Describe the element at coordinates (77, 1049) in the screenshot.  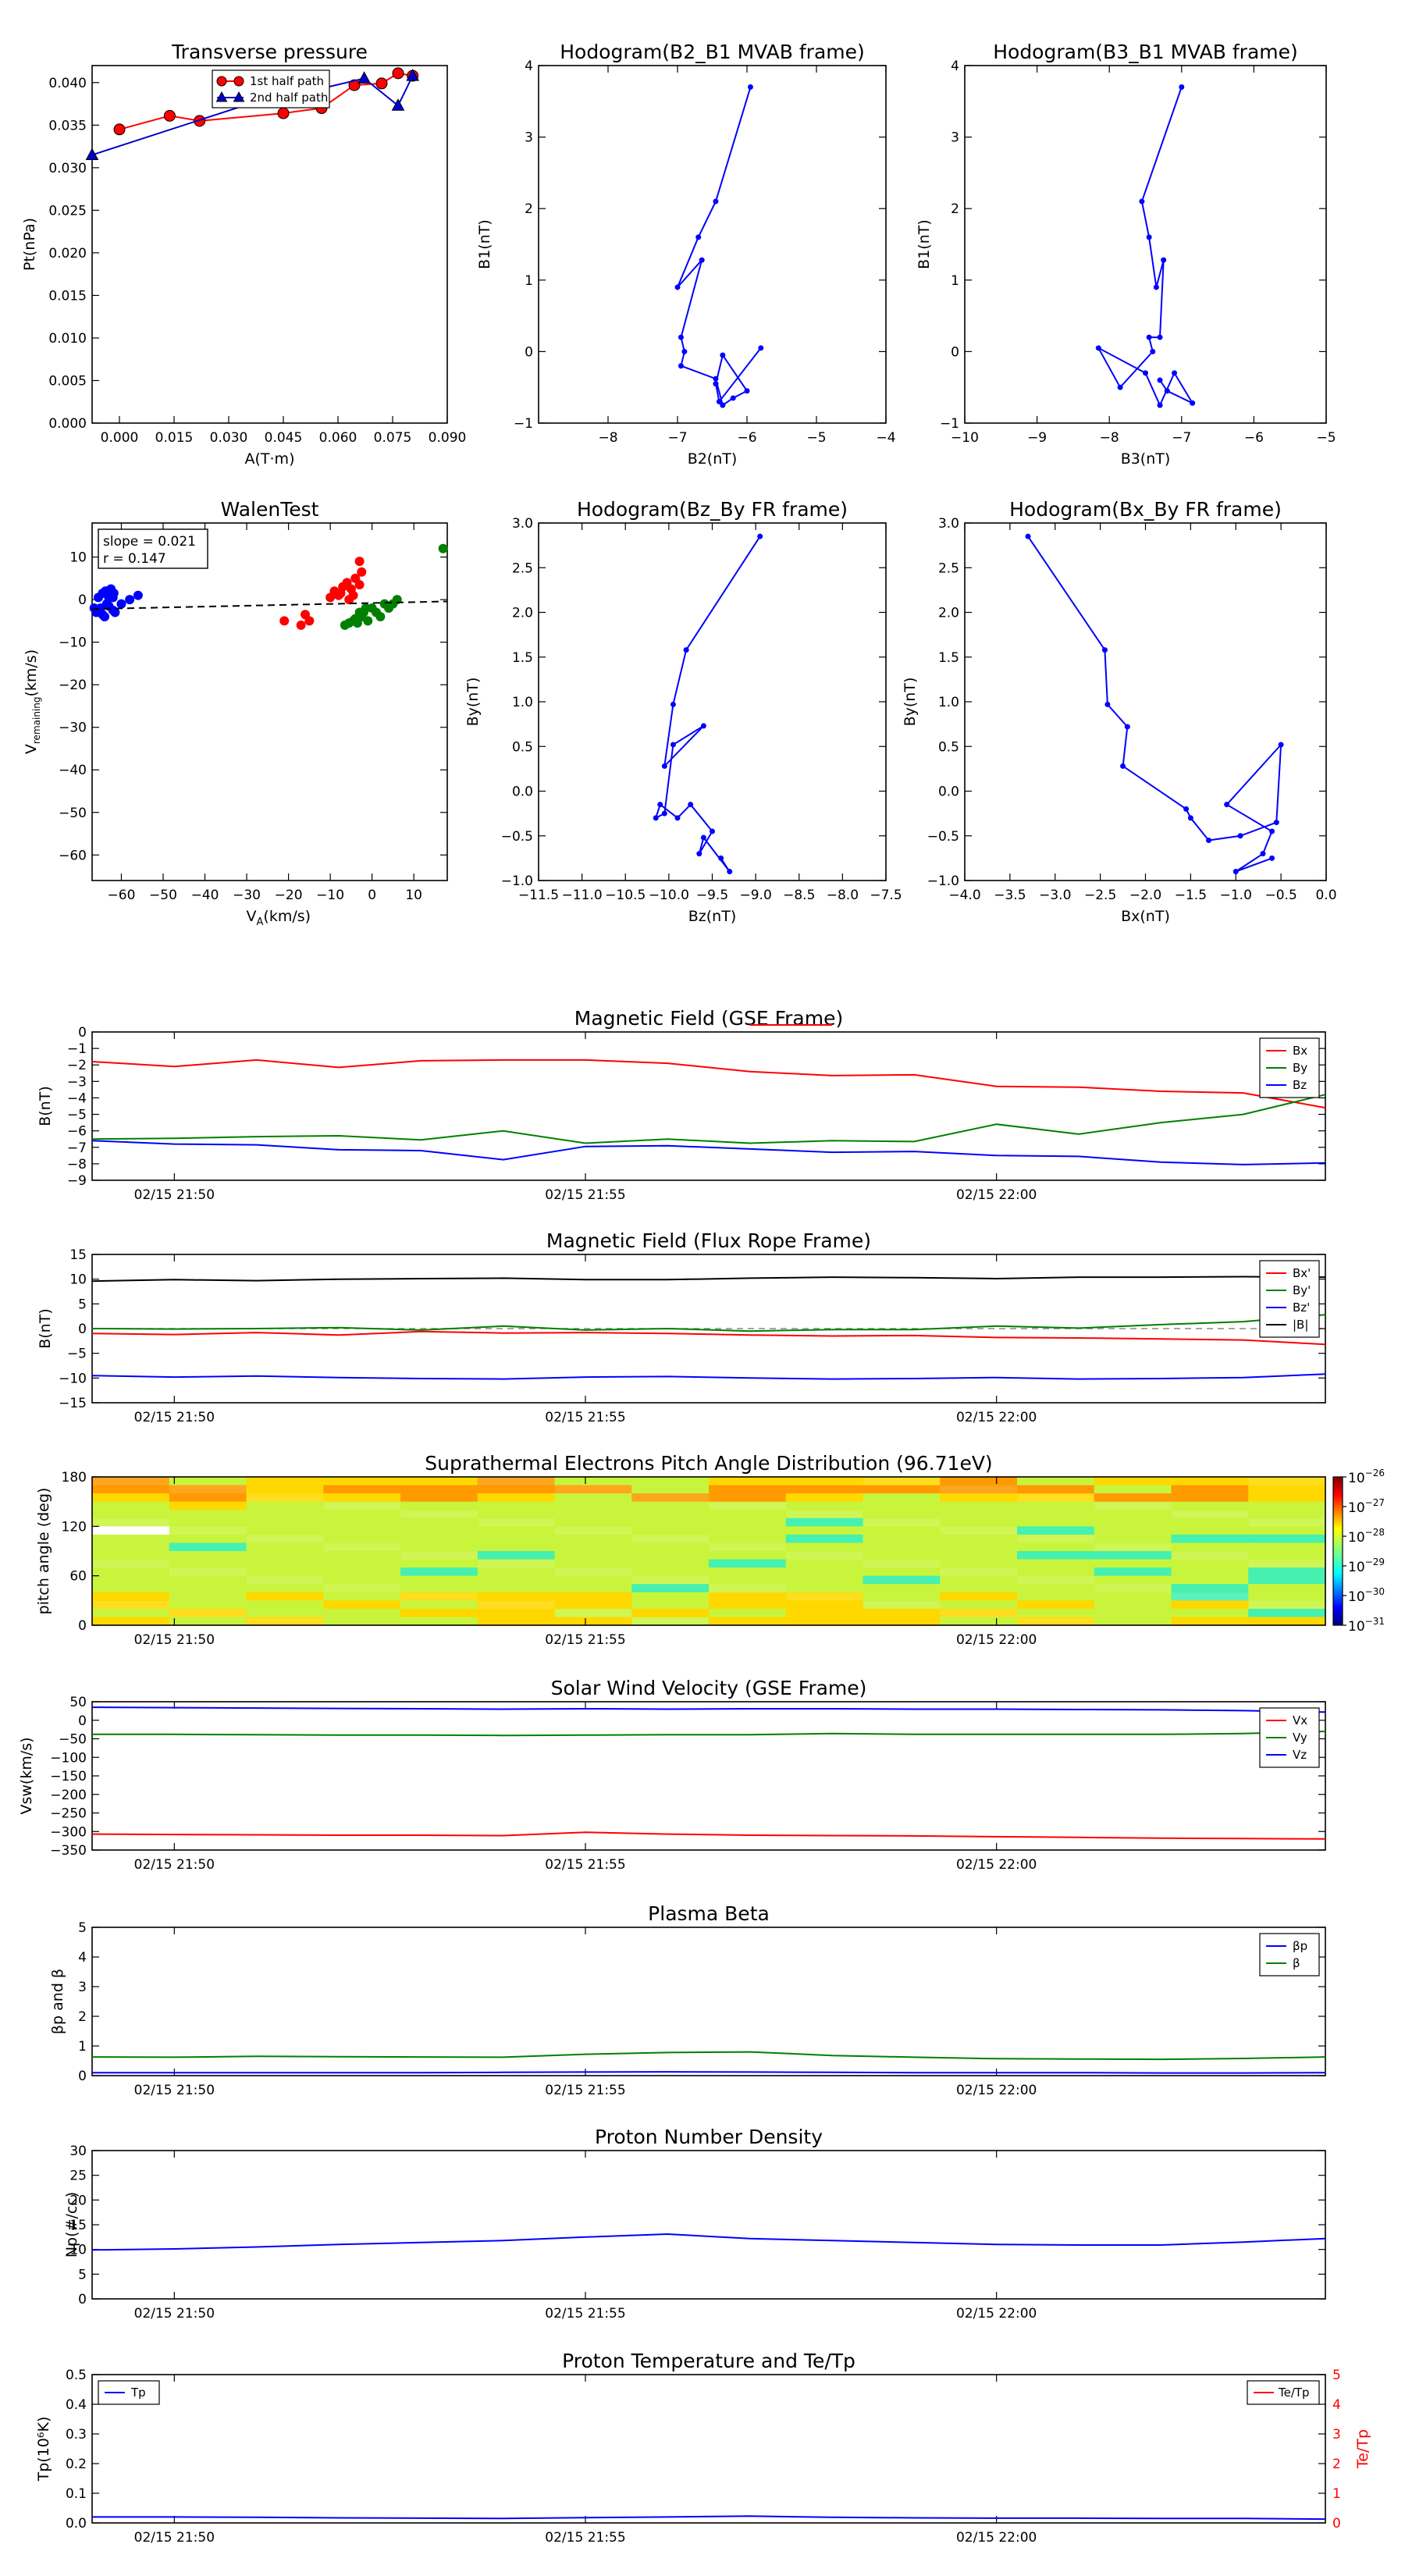
I see `bgse-ytick-label: −1` at that location.